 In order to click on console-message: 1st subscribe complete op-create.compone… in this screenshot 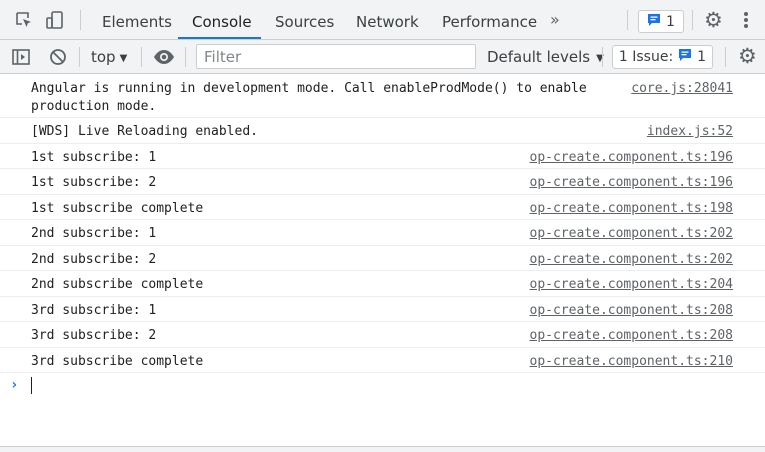, I will do `click(382, 207)`.